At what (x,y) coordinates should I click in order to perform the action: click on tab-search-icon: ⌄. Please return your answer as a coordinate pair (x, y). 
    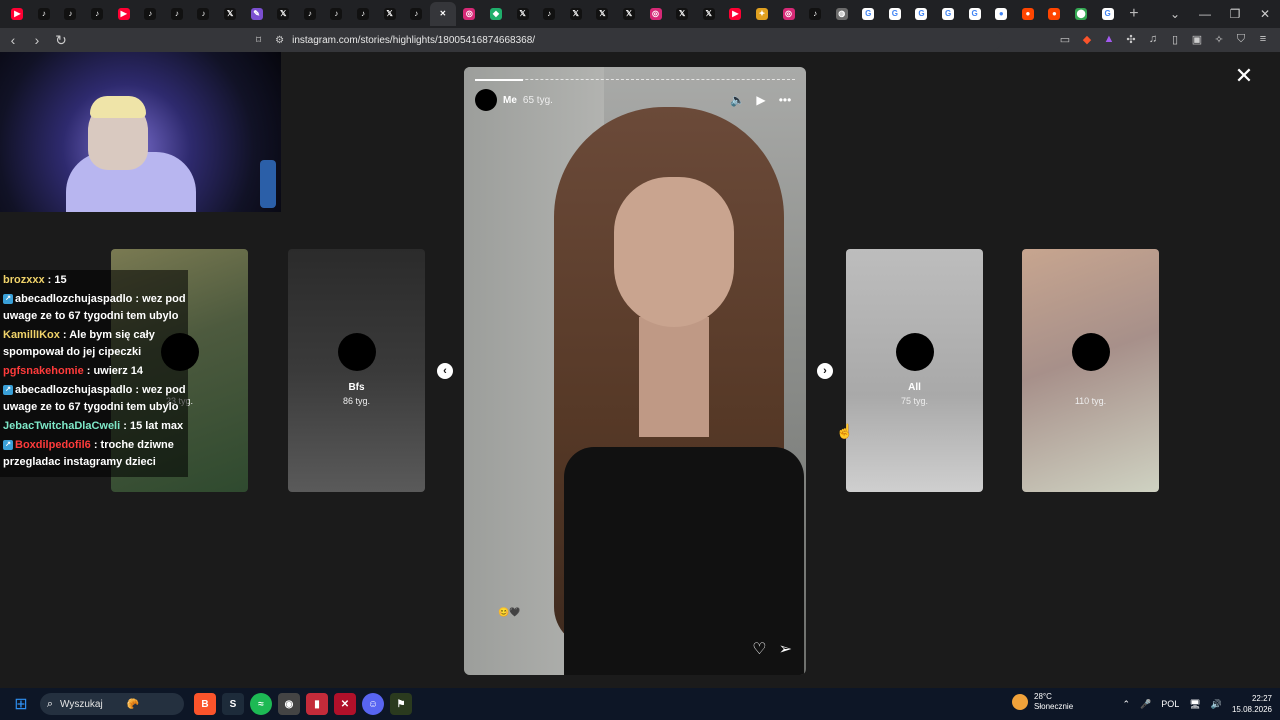
    Looking at the image, I should click on (1175, 14).